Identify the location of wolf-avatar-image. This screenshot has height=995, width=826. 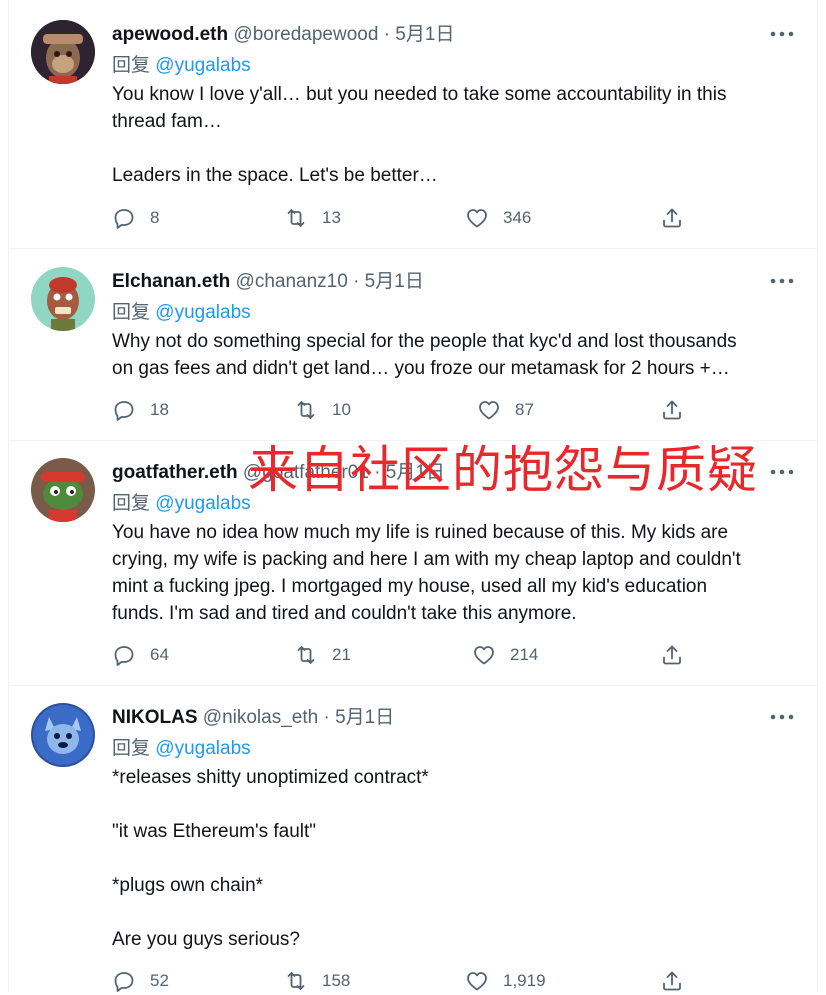
(63, 735).